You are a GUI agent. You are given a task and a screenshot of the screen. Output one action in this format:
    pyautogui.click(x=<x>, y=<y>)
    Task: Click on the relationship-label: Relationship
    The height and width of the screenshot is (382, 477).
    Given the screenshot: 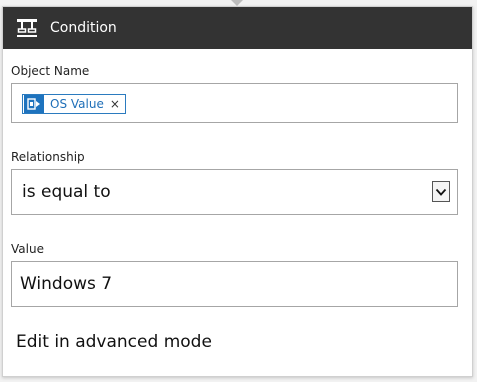 What is the action you would take?
    pyautogui.click(x=48, y=157)
    